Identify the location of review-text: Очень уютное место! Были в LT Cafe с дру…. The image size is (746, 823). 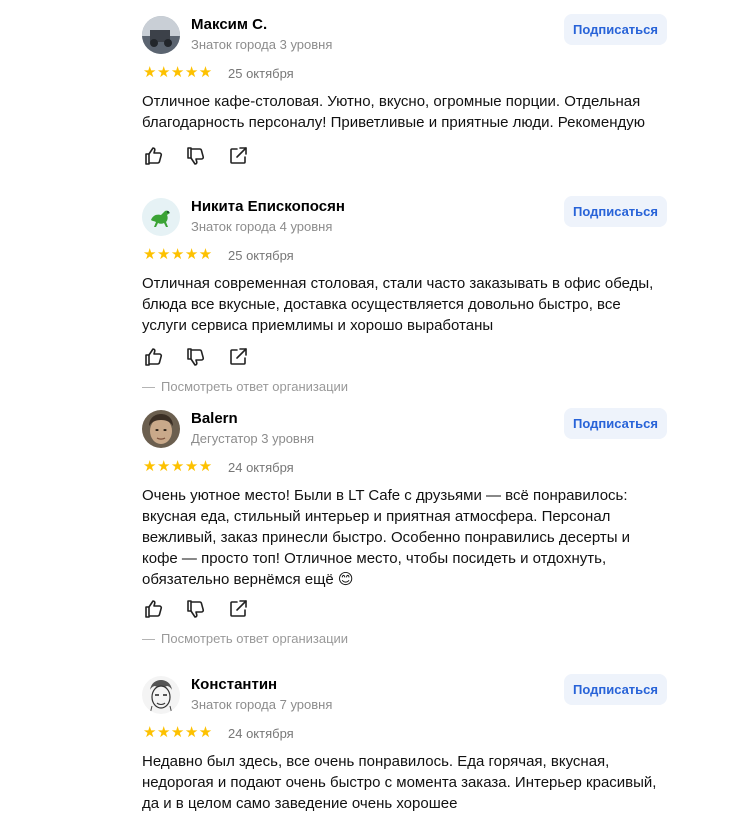
(386, 537).